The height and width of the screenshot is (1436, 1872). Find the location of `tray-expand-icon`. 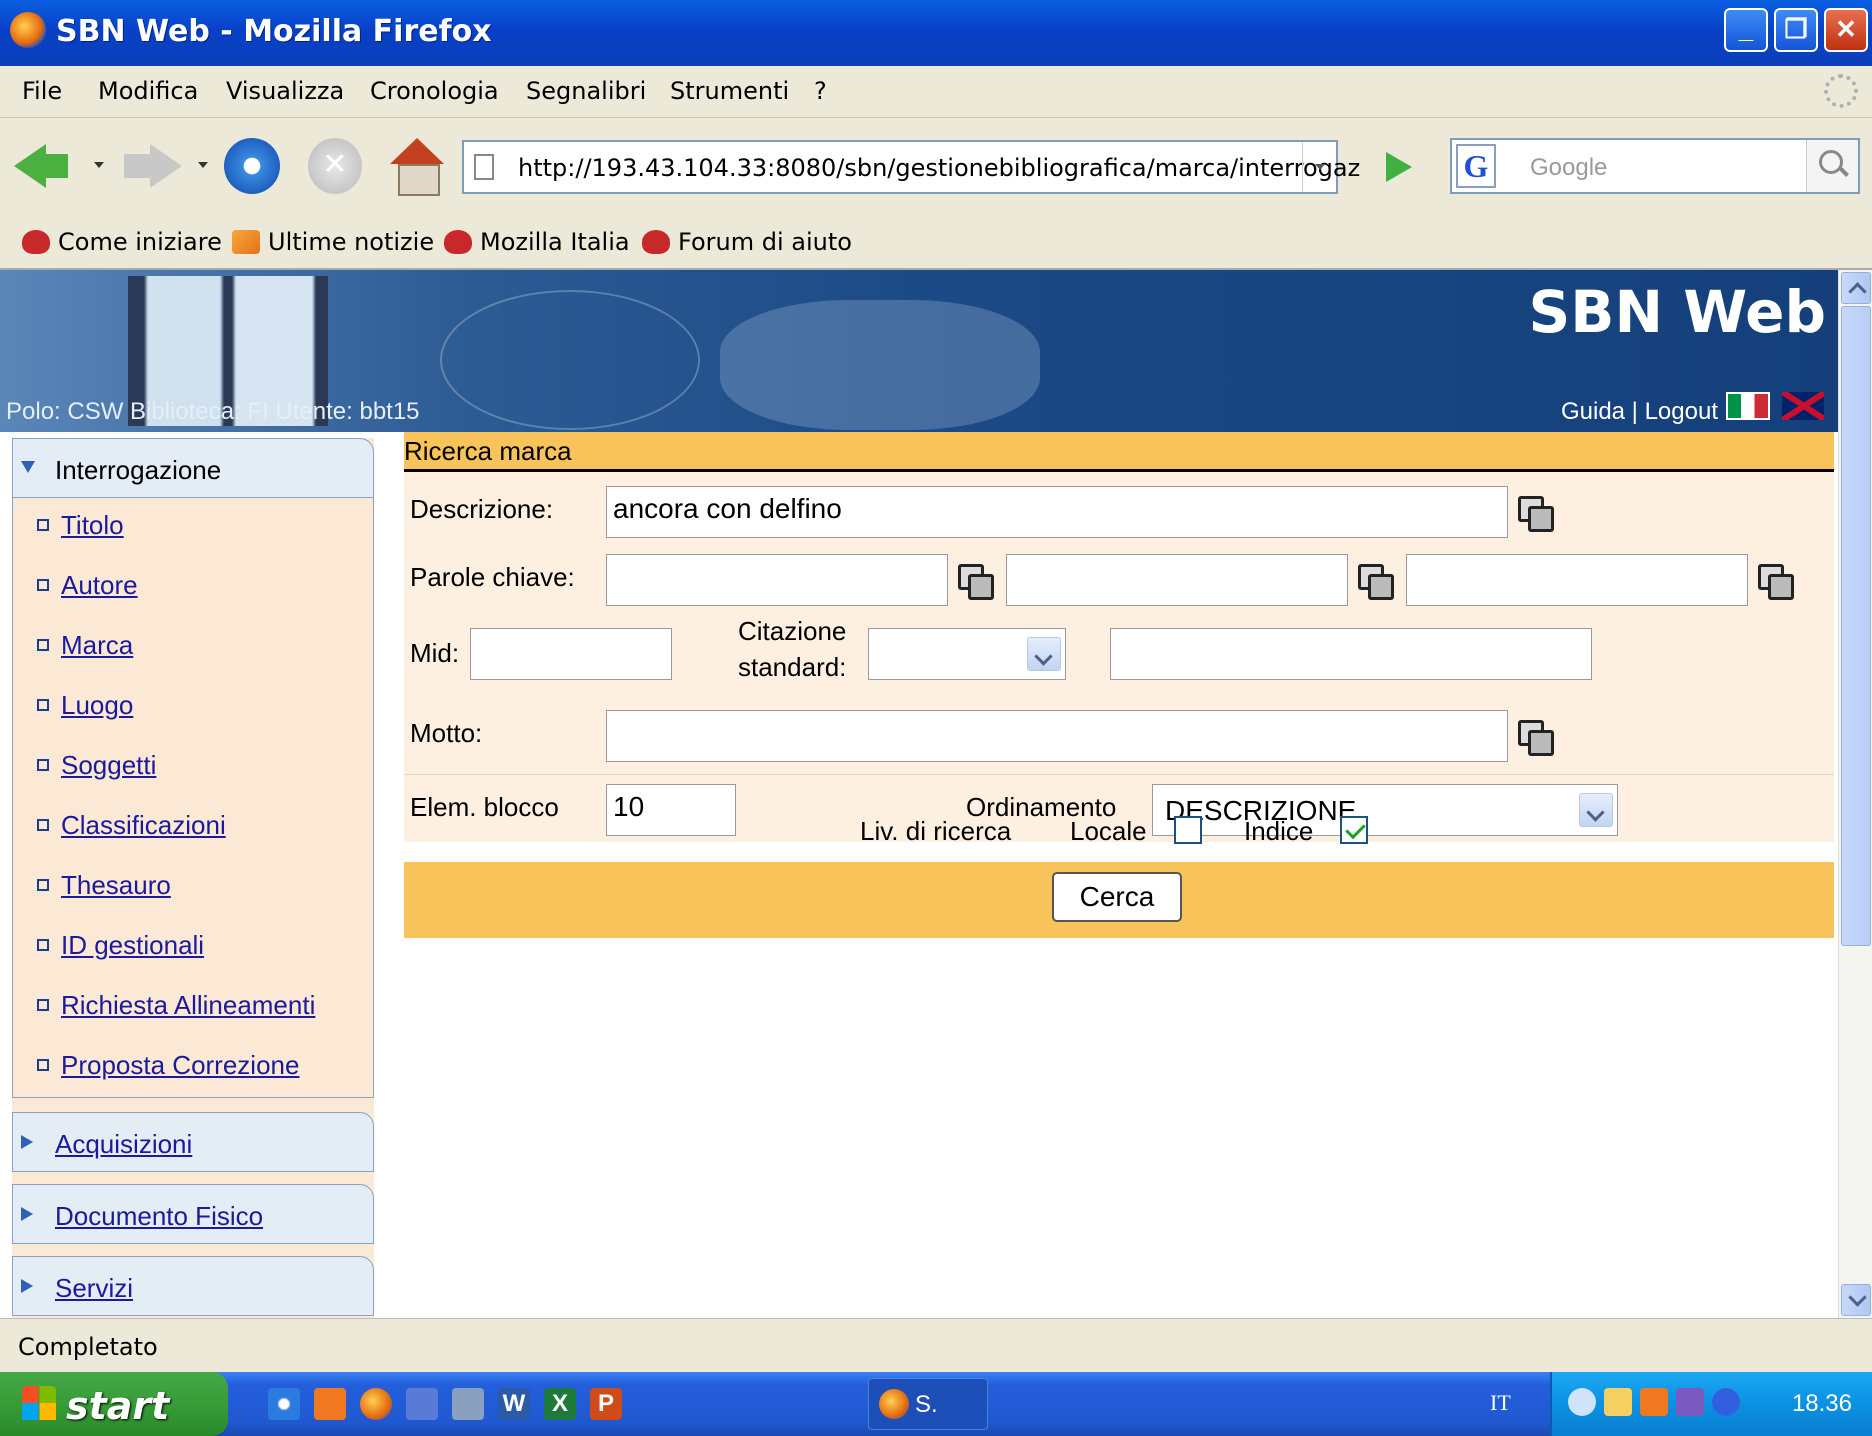

tray-expand-icon is located at coordinates (1582, 1402).